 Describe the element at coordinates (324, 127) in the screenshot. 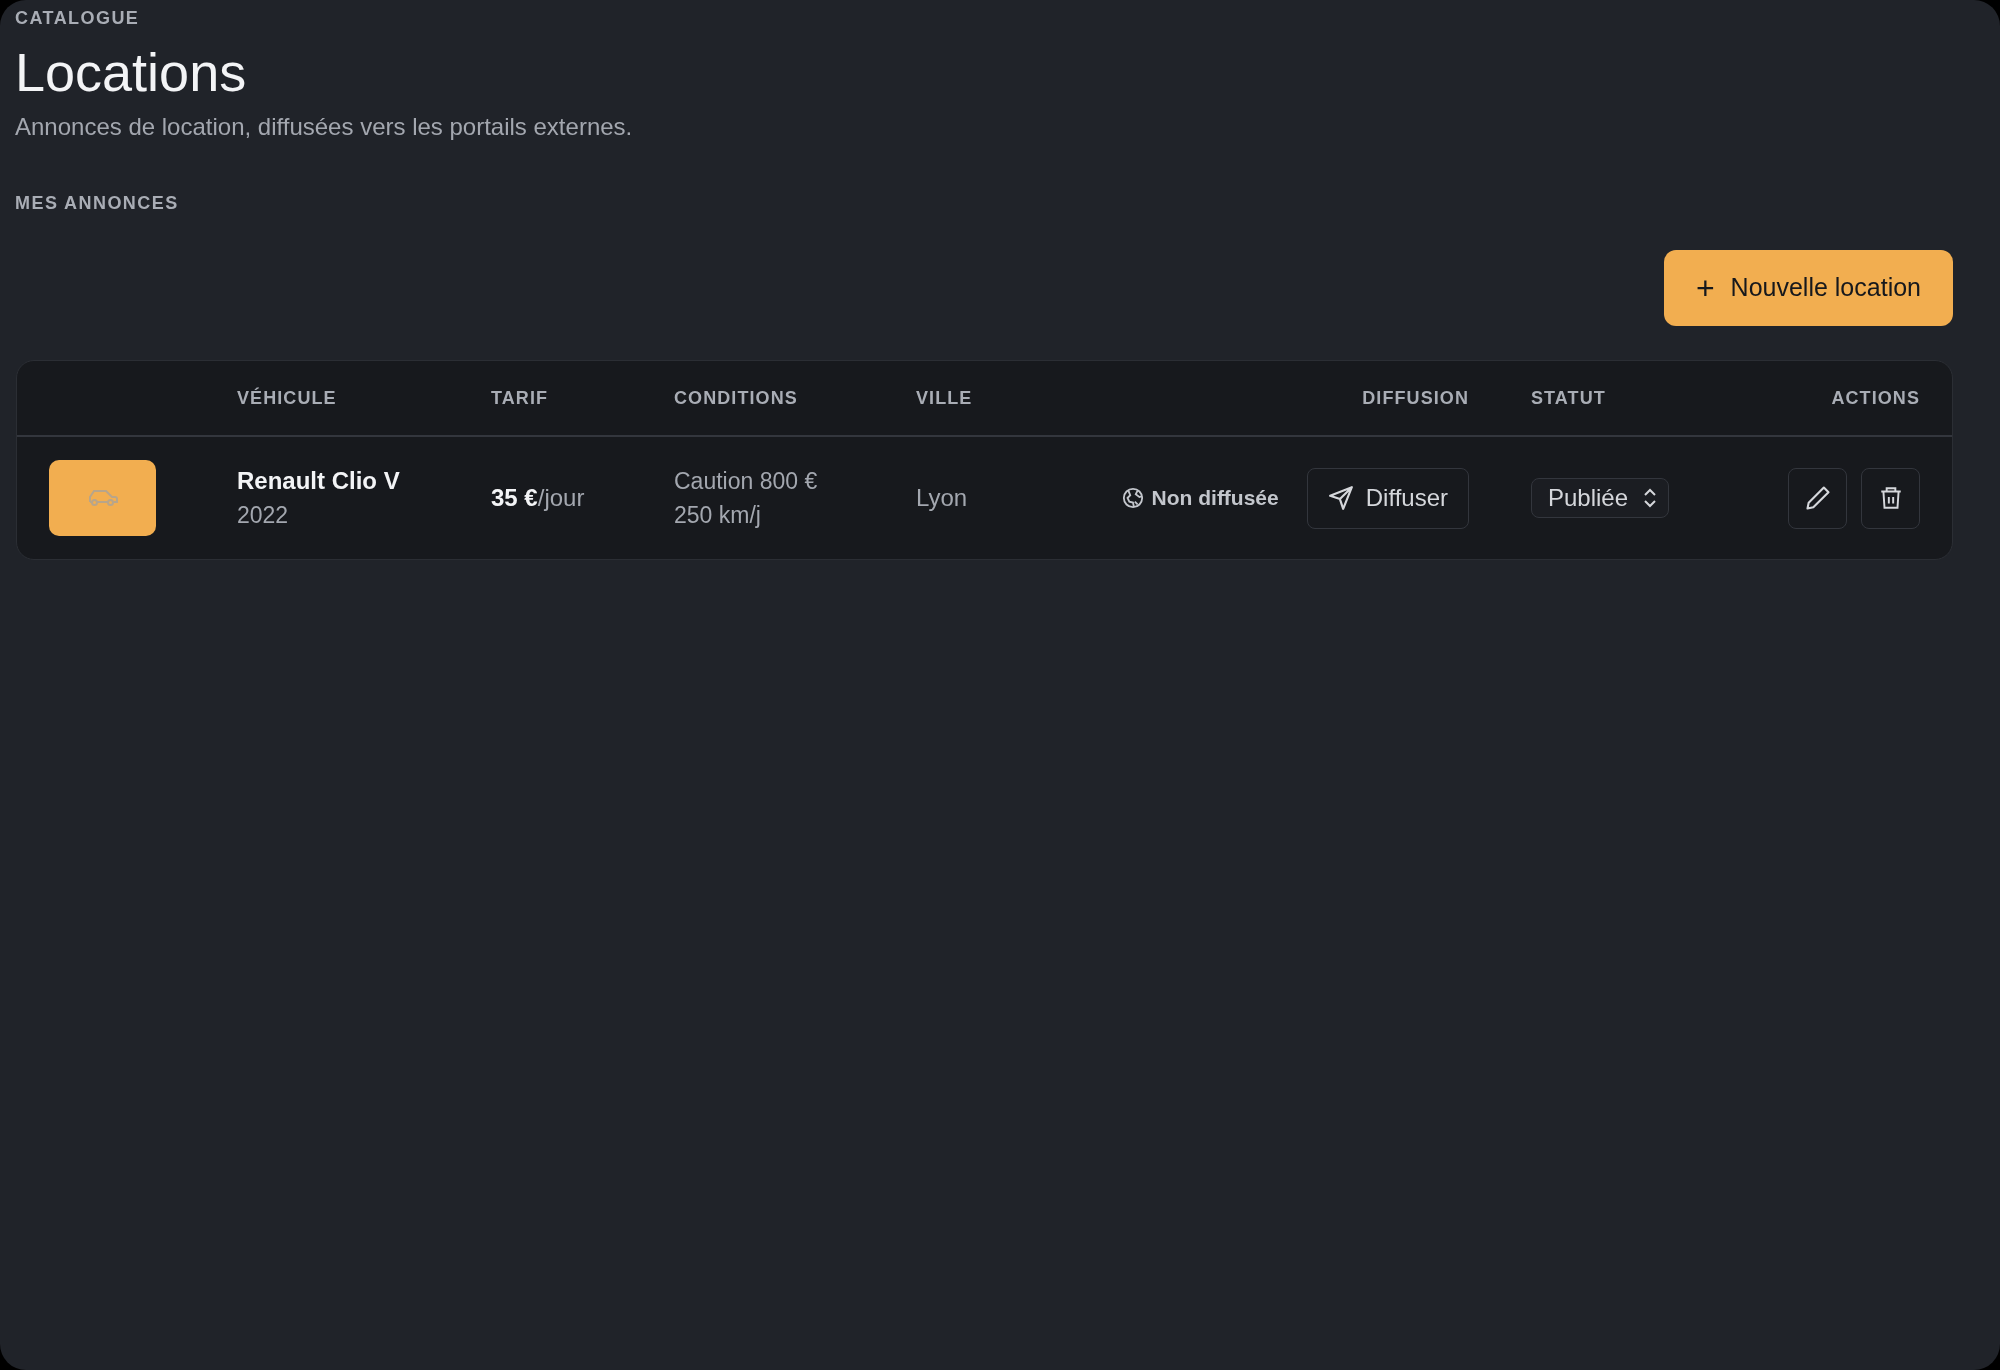

I see `page-subtitle: Annonces de location, diffusées vers les portails externes.` at that location.